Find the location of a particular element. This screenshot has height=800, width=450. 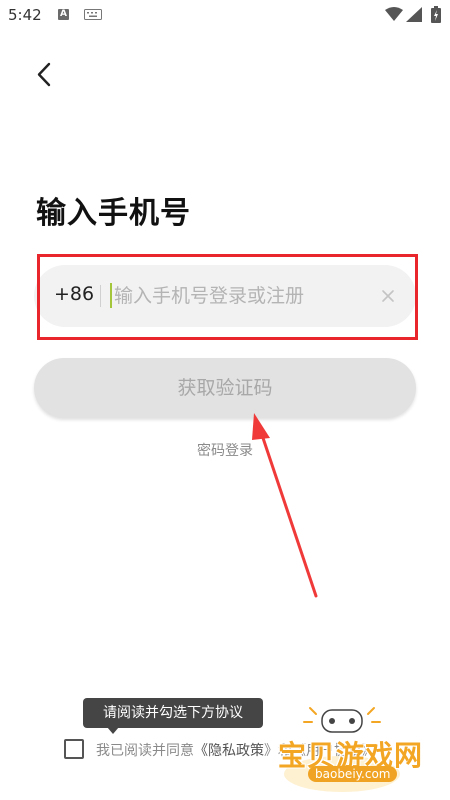

annotation-arrow is located at coordinates (285, 505).